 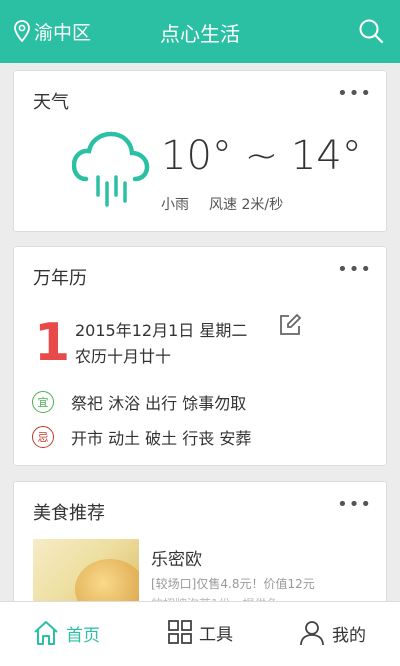 What do you see at coordinates (233, 584) in the screenshot?
I see `food-item-description: [较场口]仅售4.8元！价值12元` at bounding box center [233, 584].